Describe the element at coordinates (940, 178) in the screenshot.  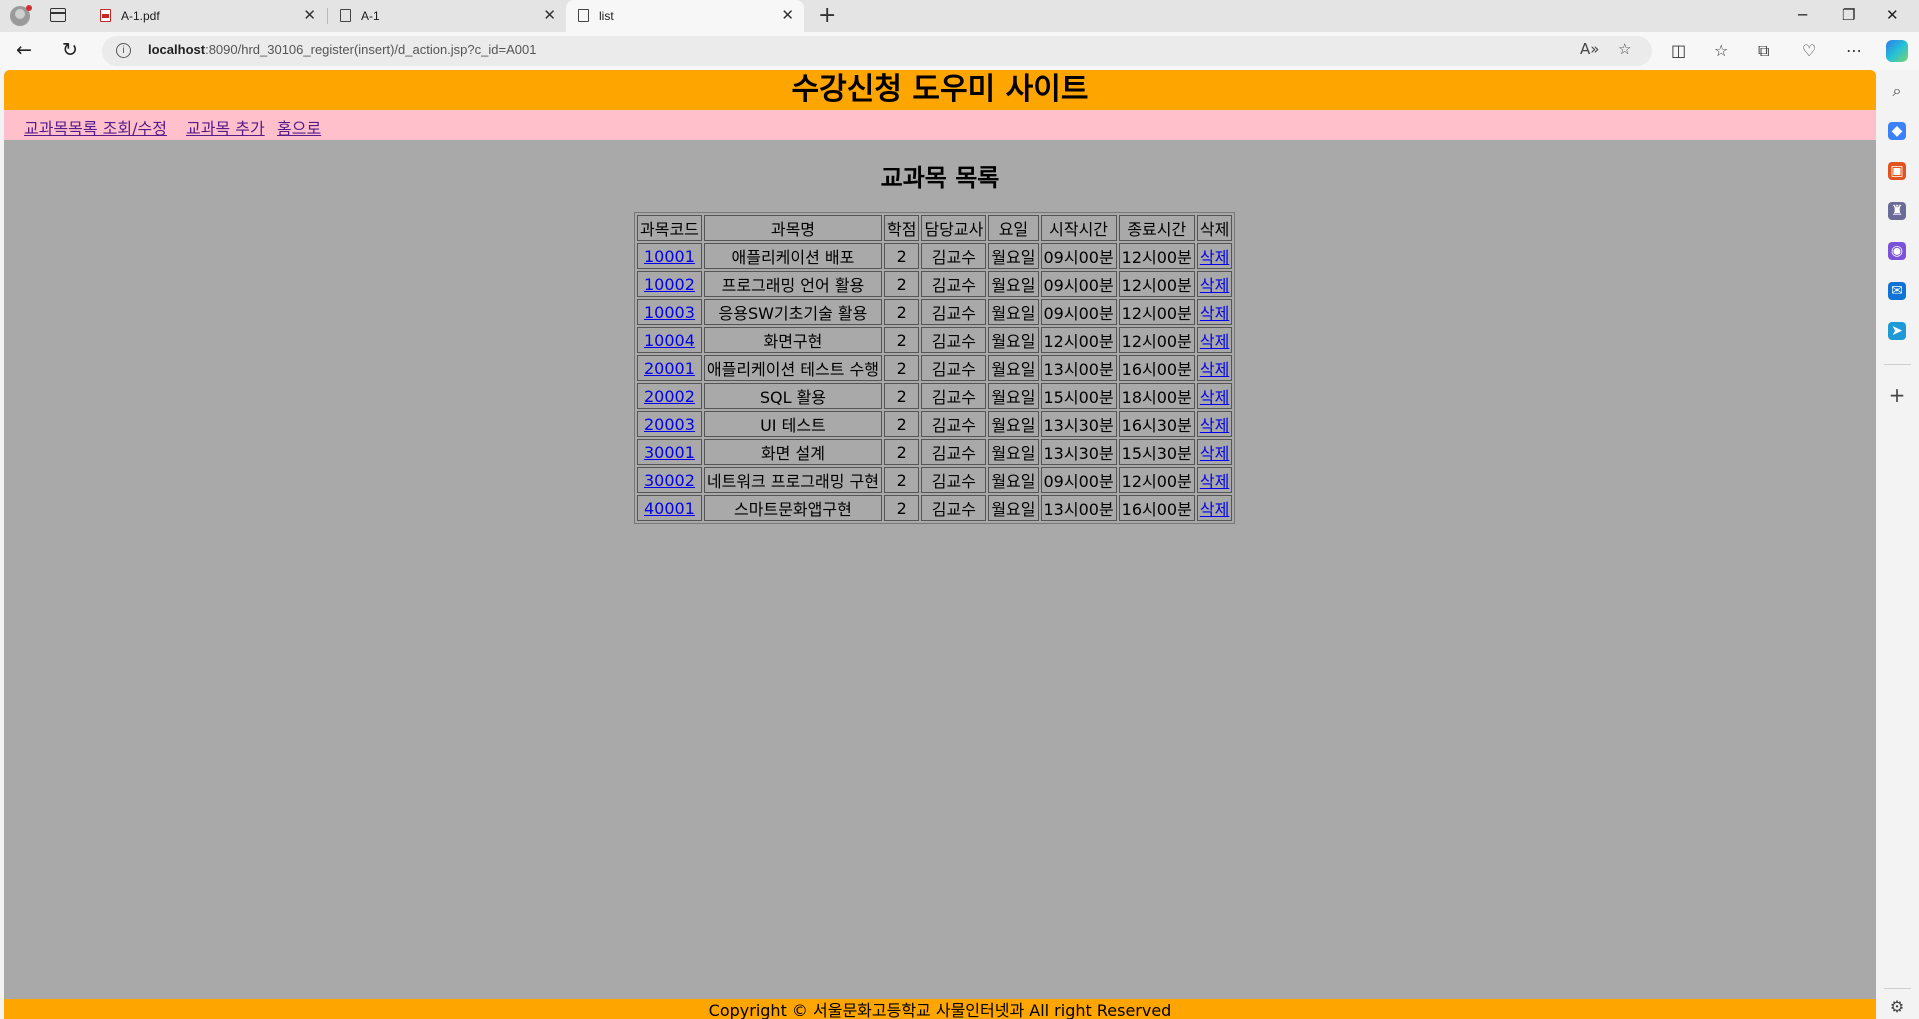
I see `page-title: 교과목 목록` at that location.